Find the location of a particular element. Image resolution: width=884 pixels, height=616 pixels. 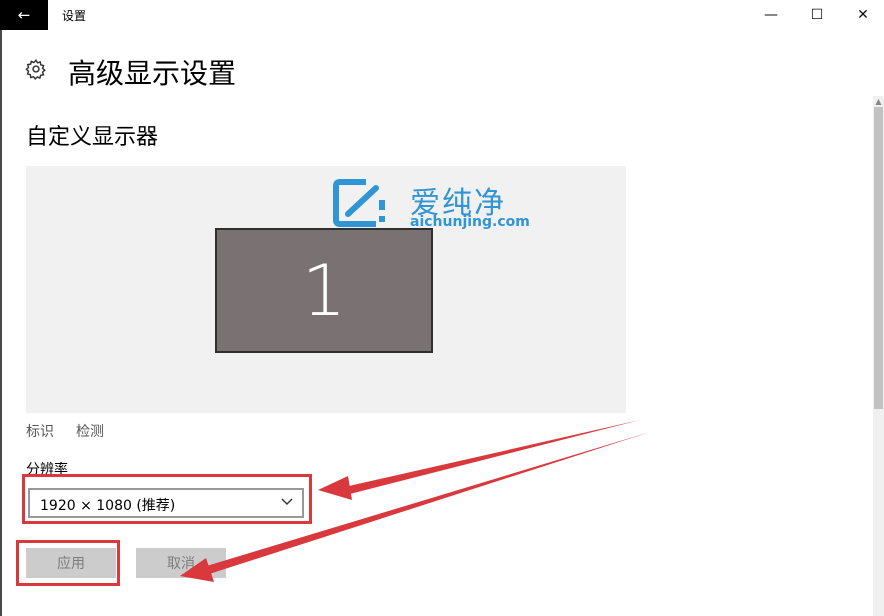

minimize-icon: — is located at coordinates (771, 15).